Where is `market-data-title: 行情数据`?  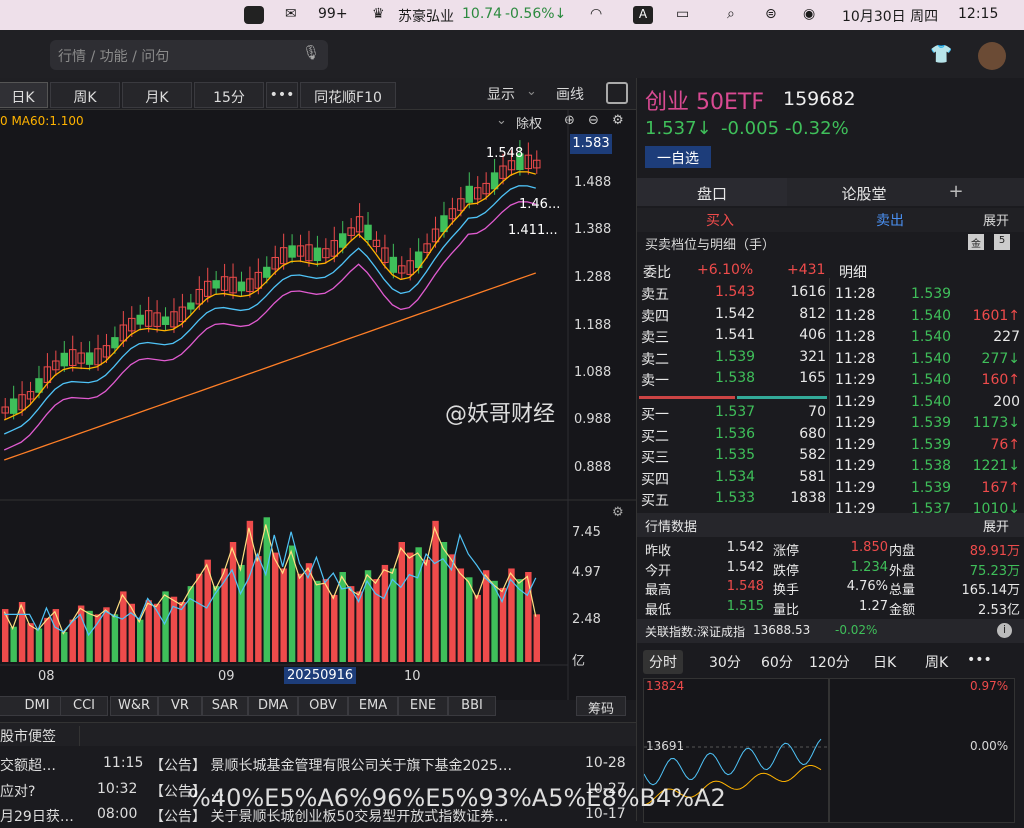
market-data-title: 行情数据 is located at coordinates (671, 527).